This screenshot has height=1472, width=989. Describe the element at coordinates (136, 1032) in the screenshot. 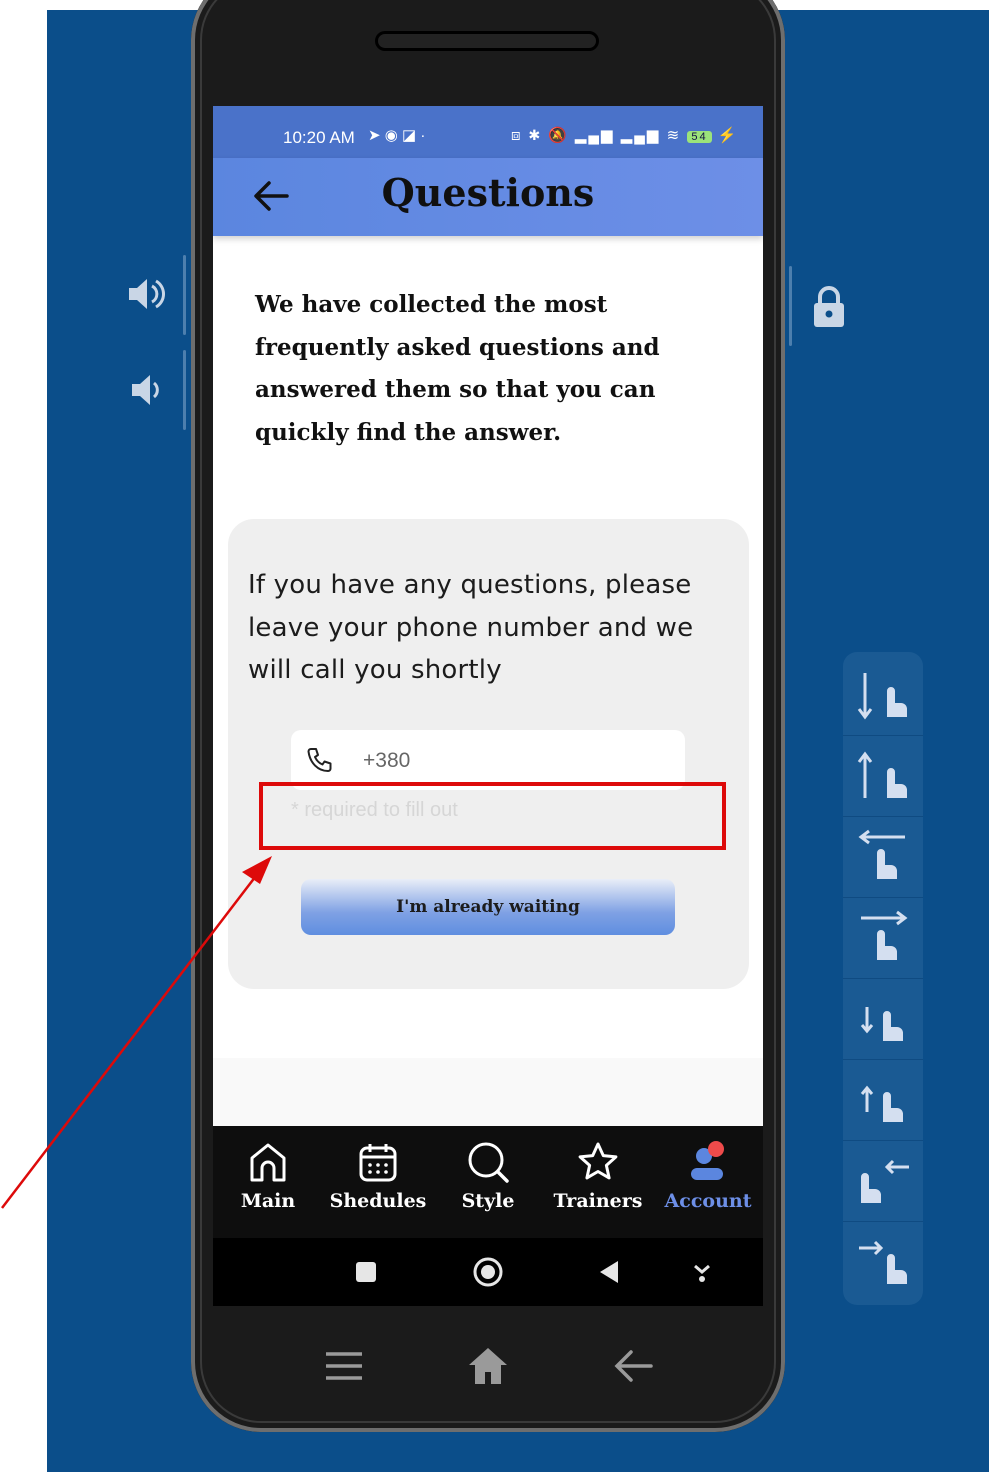

I see `annotation-arrow` at that location.